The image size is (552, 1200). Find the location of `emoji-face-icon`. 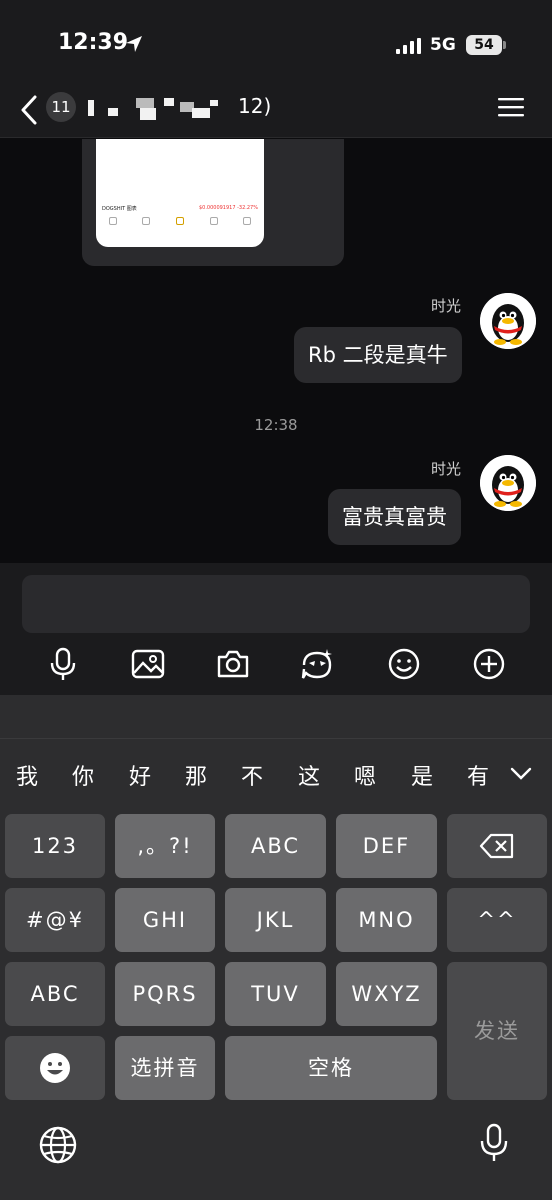

emoji-face-icon is located at coordinates (55, 1068).